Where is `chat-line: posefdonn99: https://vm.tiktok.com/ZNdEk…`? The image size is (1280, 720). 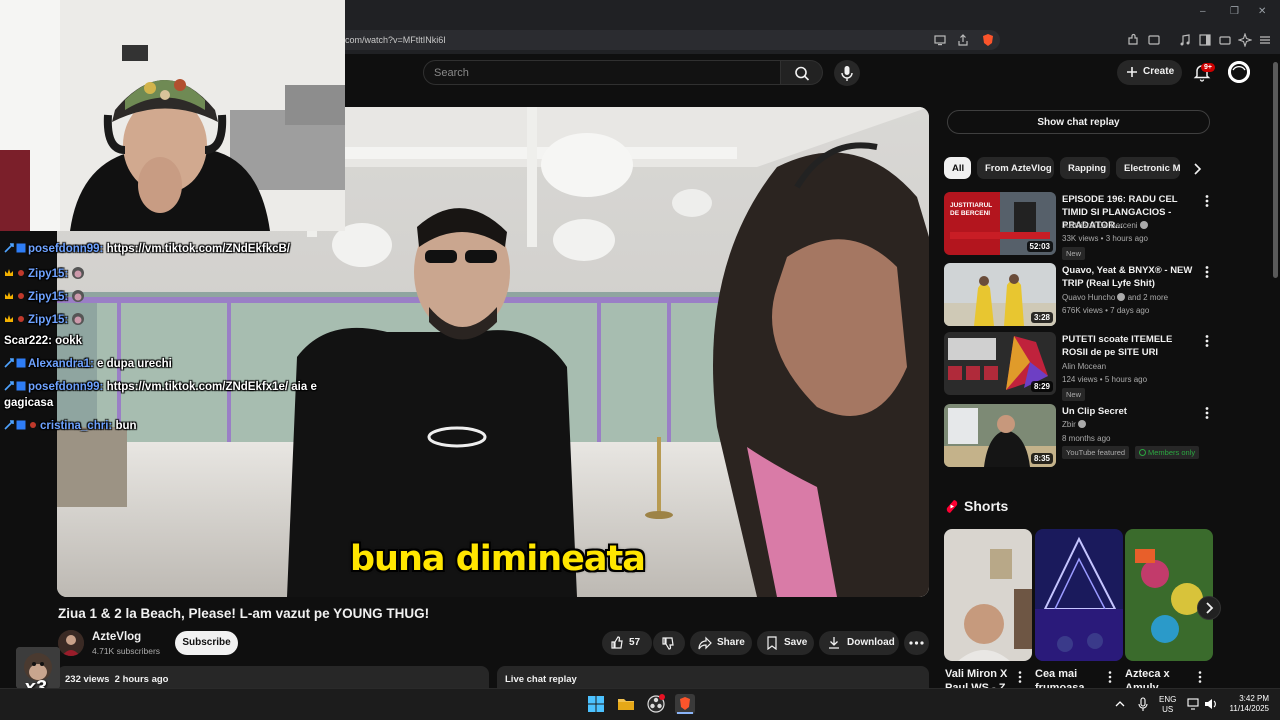
chat-line: posefdonn99: https://vm.tiktok.com/ZNdEk… is located at coordinates (160, 387).